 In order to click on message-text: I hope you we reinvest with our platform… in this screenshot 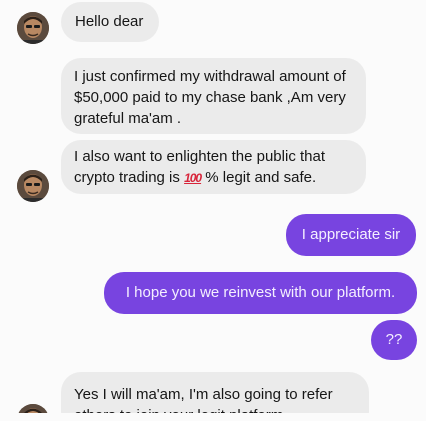, I will do `click(260, 292)`.